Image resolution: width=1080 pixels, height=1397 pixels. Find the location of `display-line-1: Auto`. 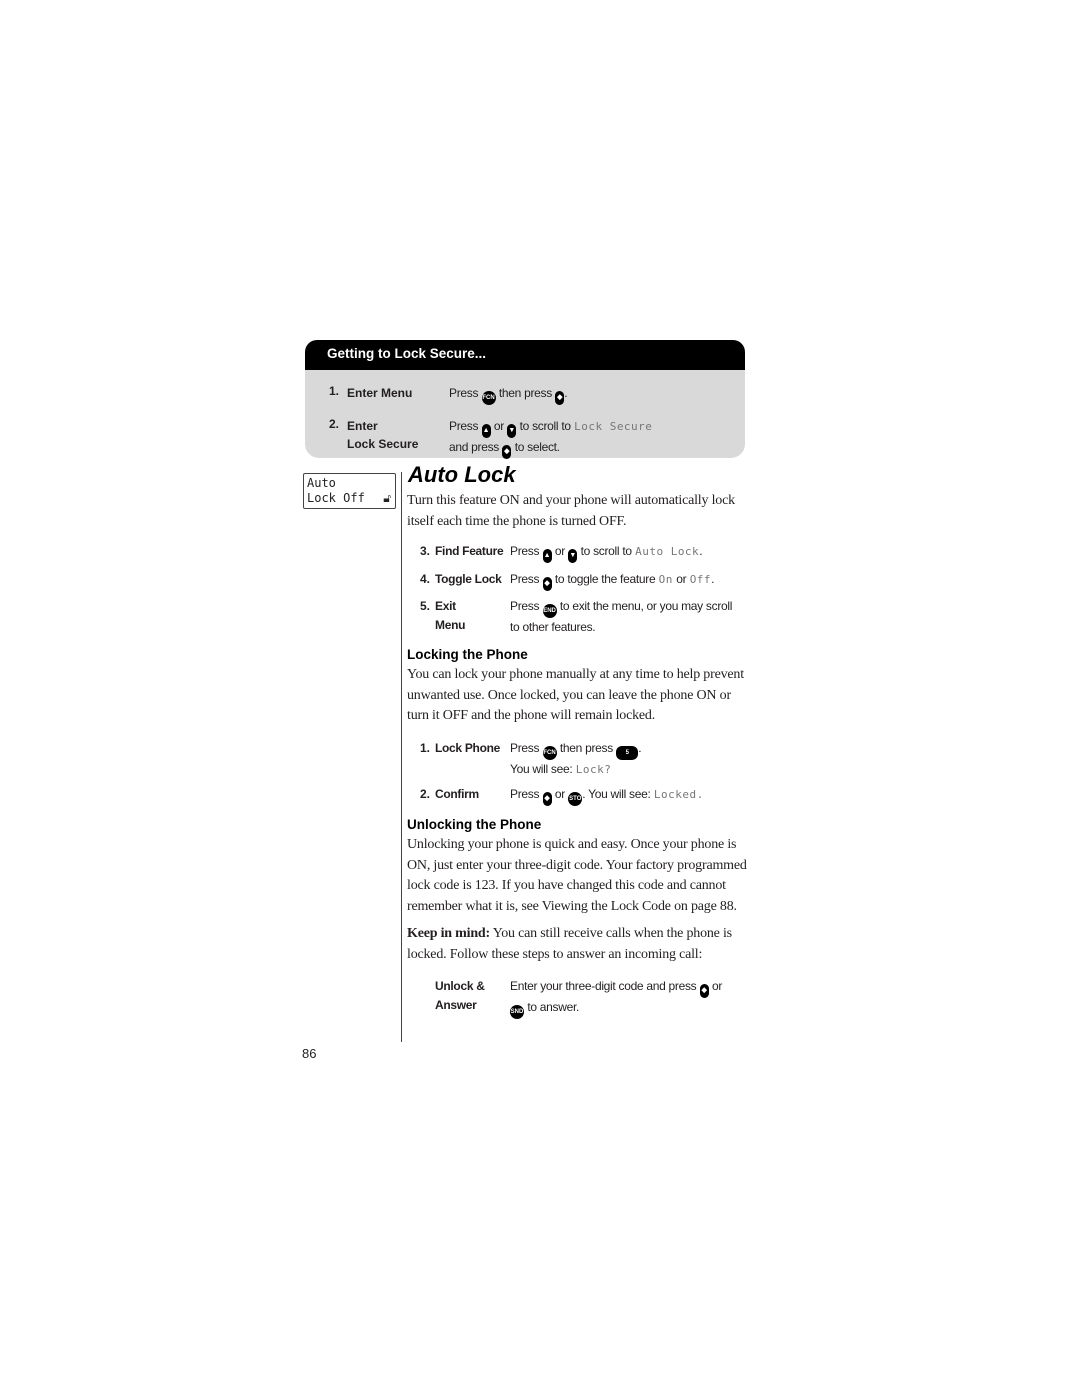

display-line-1: Auto is located at coordinates (321, 483).